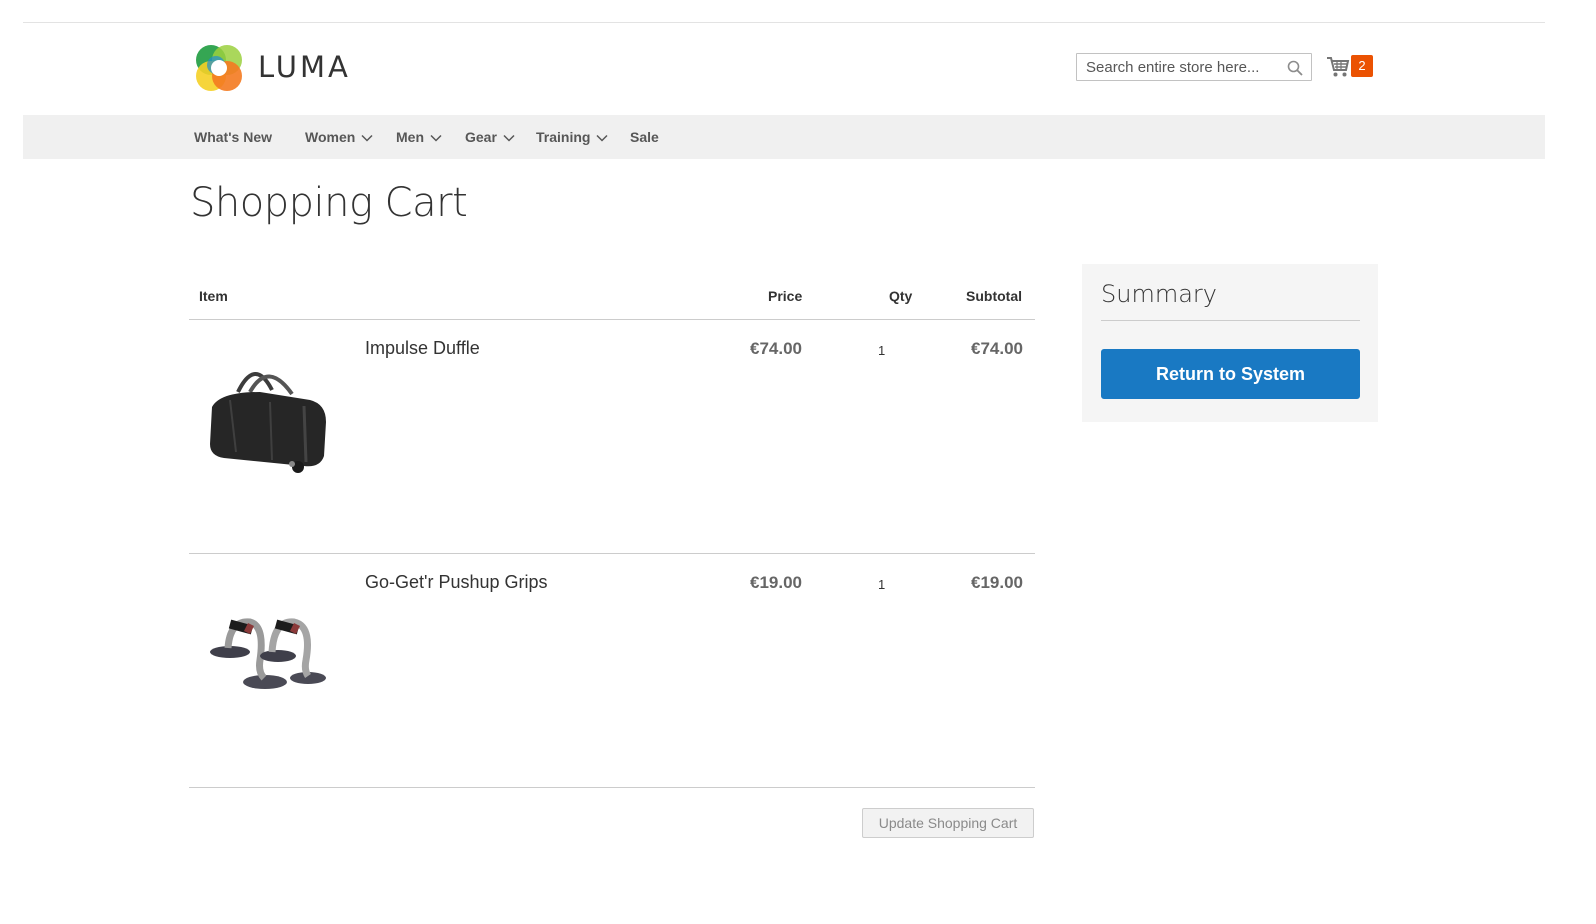 The image size is (1596, 924). Describe the element at coordinates (997, 348) in the screenshot. I see `item-subtotal: €74.00` at that location.